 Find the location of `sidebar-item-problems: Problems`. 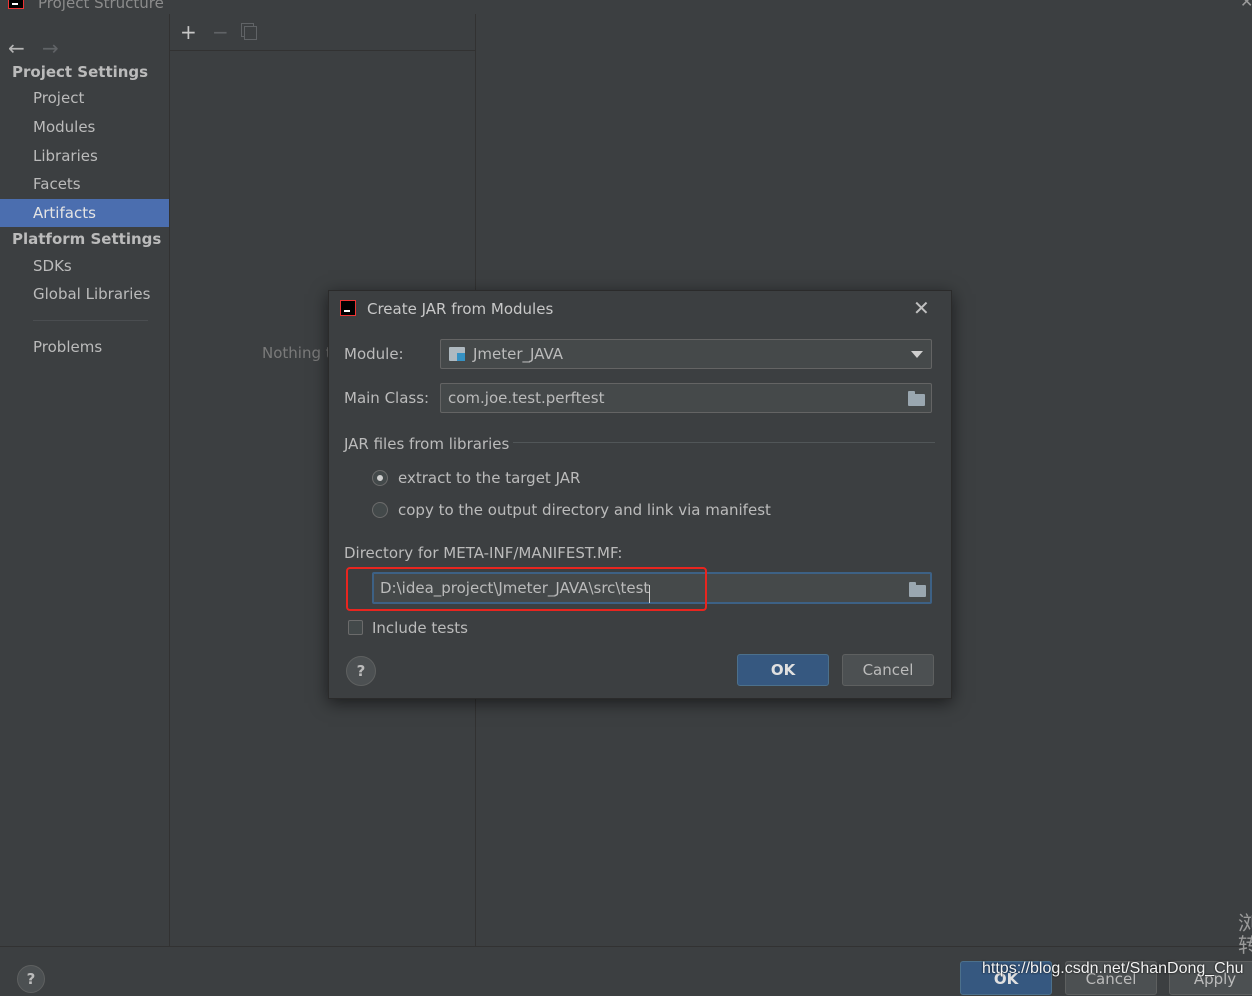

sidebar-item-problems: Problems is located at coordinates (84, 347).